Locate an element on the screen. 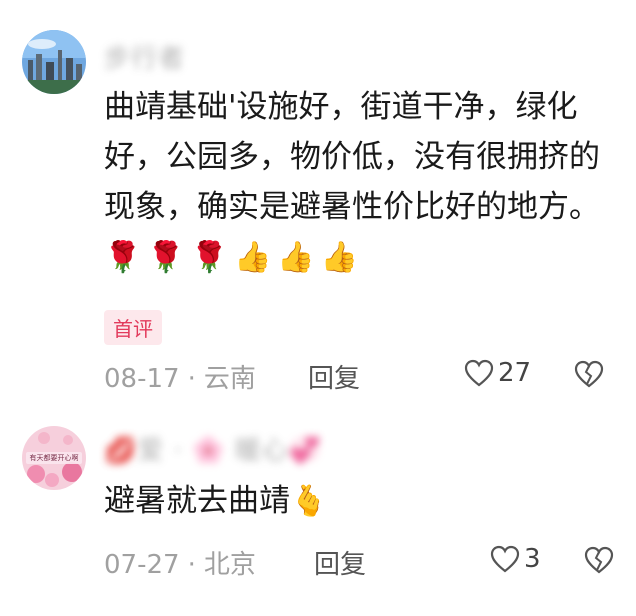 This screenshot has height=616, width=636. emoji-rose-thumbs-icon: 🌹🌹🌹👍👍👍 is located at coordinates (234, 257).